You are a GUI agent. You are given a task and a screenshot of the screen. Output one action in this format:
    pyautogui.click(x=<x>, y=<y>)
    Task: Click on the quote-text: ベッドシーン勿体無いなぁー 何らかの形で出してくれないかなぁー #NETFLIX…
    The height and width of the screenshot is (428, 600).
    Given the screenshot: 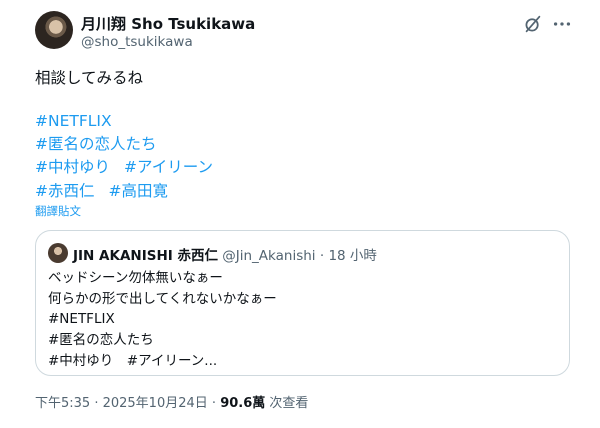 What is the action you would take?
    pyautogui.click(x=162, y=320)
    